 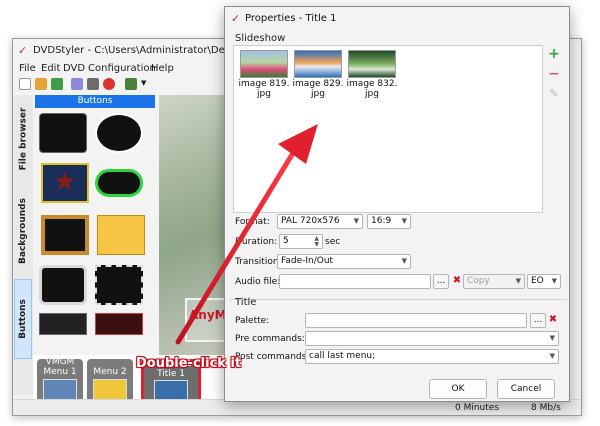 What do you see at coordinates (252, 222) in the screenshot?
I see `format-label: Format:` at bounding box center [252, 222].